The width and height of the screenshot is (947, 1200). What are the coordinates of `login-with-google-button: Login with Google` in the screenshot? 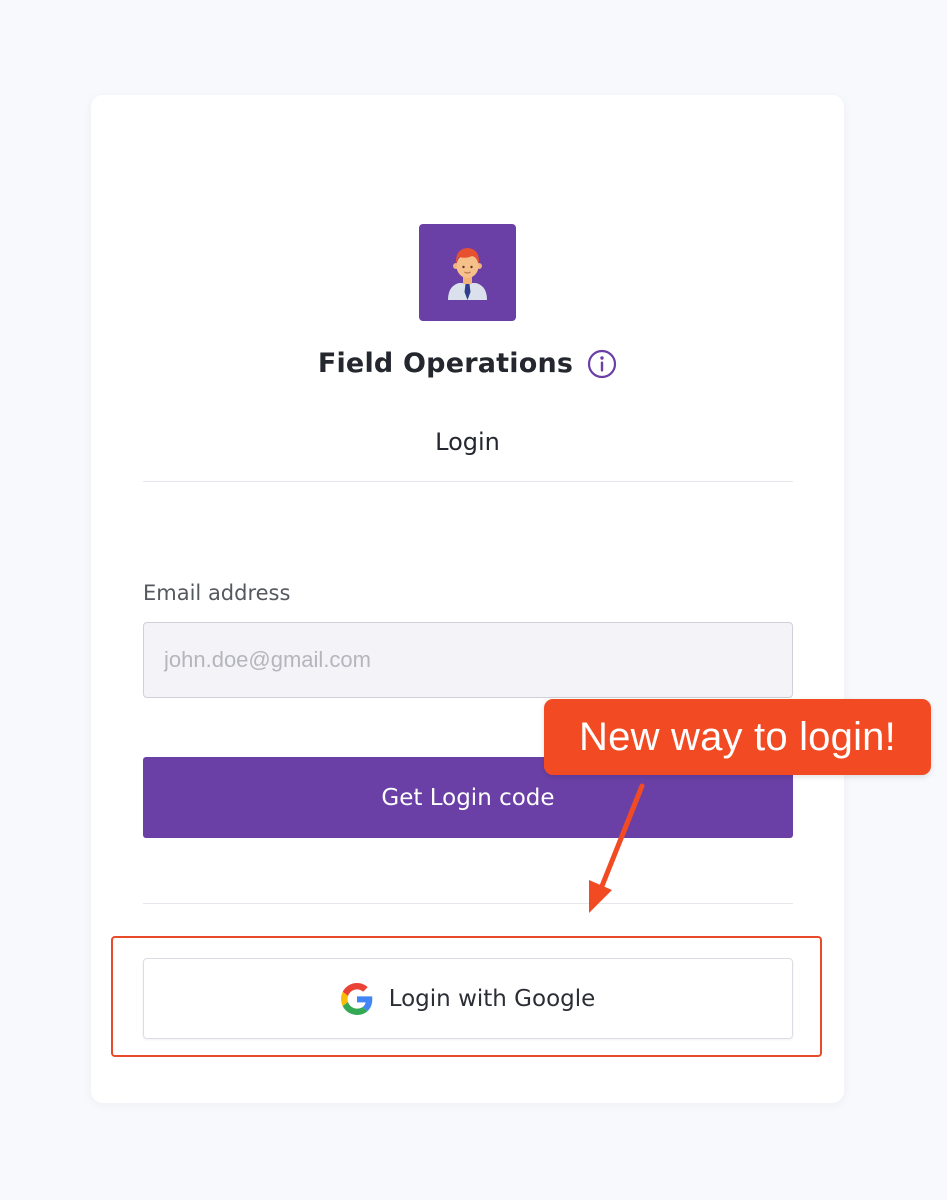 It's located at (468, 998).